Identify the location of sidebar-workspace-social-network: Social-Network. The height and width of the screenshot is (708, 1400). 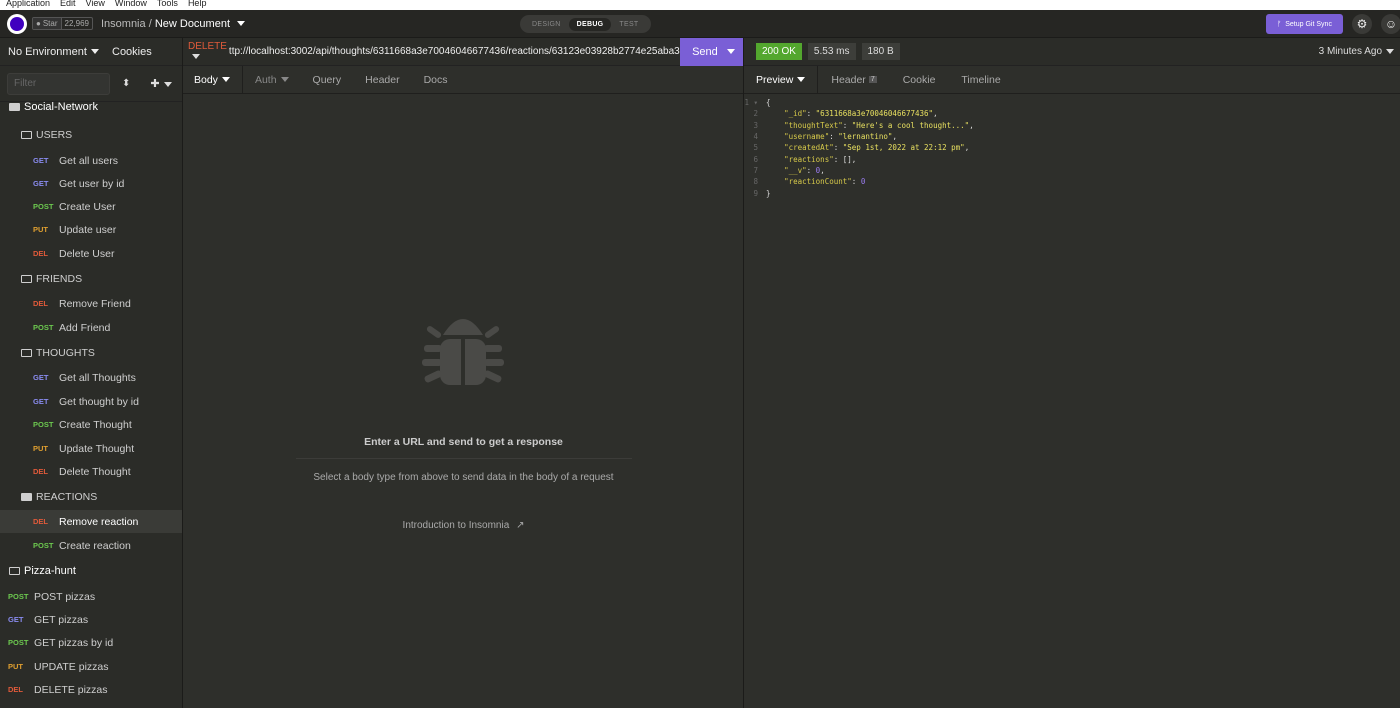
(91, 106).